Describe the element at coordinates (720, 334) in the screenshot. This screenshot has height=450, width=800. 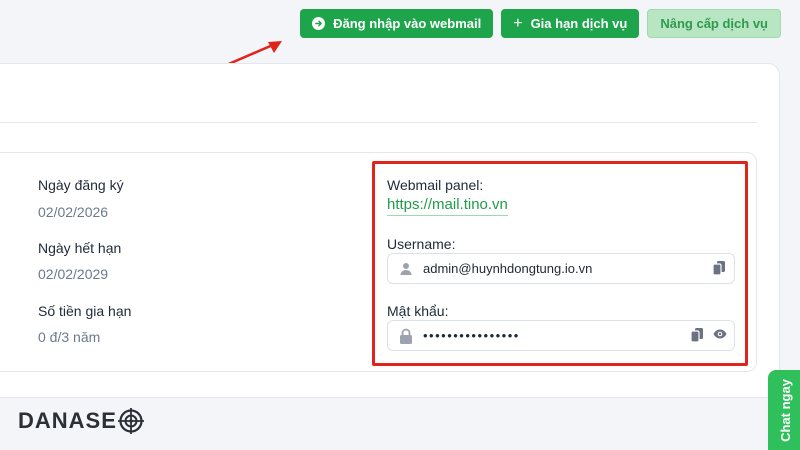
I see `eye-icon` at that location.